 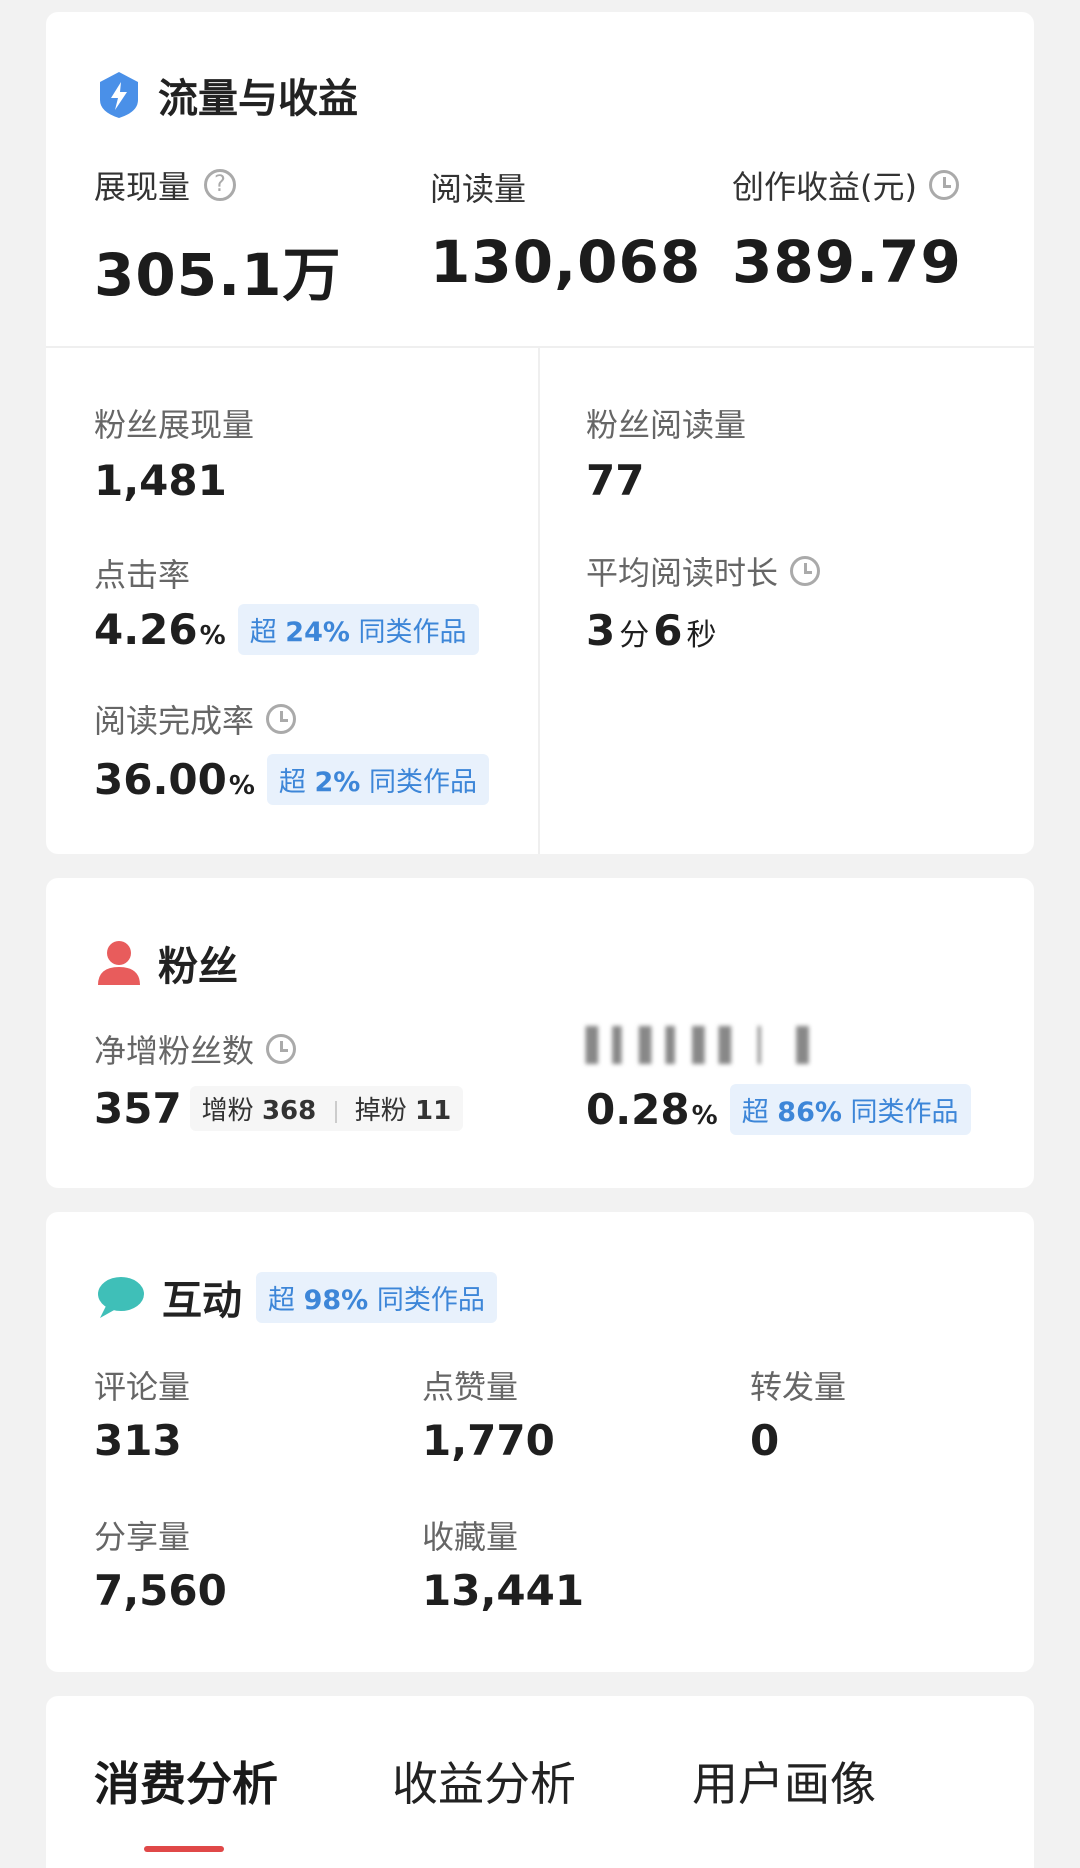 I want to click on interaction-badge: 超 98% 同类作品, so click(x=376, y=1297).